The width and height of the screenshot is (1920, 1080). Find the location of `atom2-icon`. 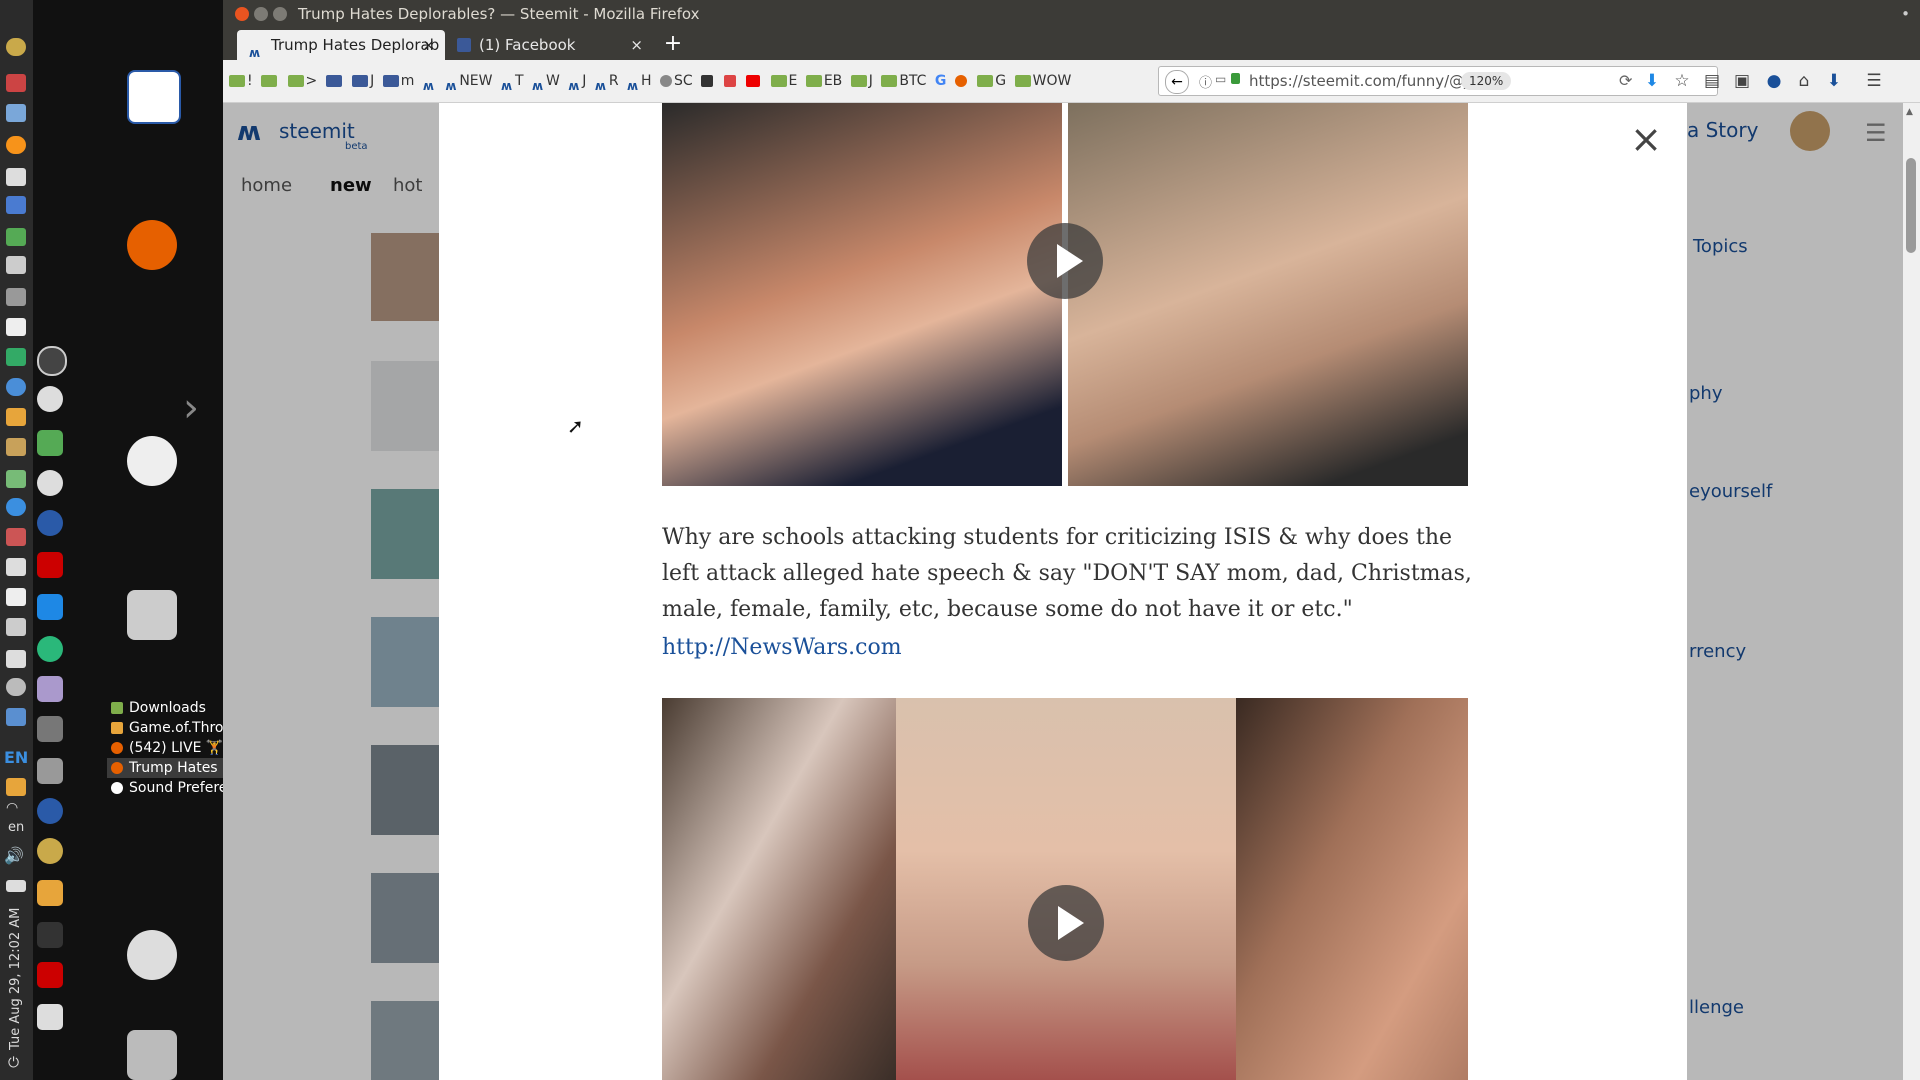

atom2-icon is located at coordinates (50, 811).